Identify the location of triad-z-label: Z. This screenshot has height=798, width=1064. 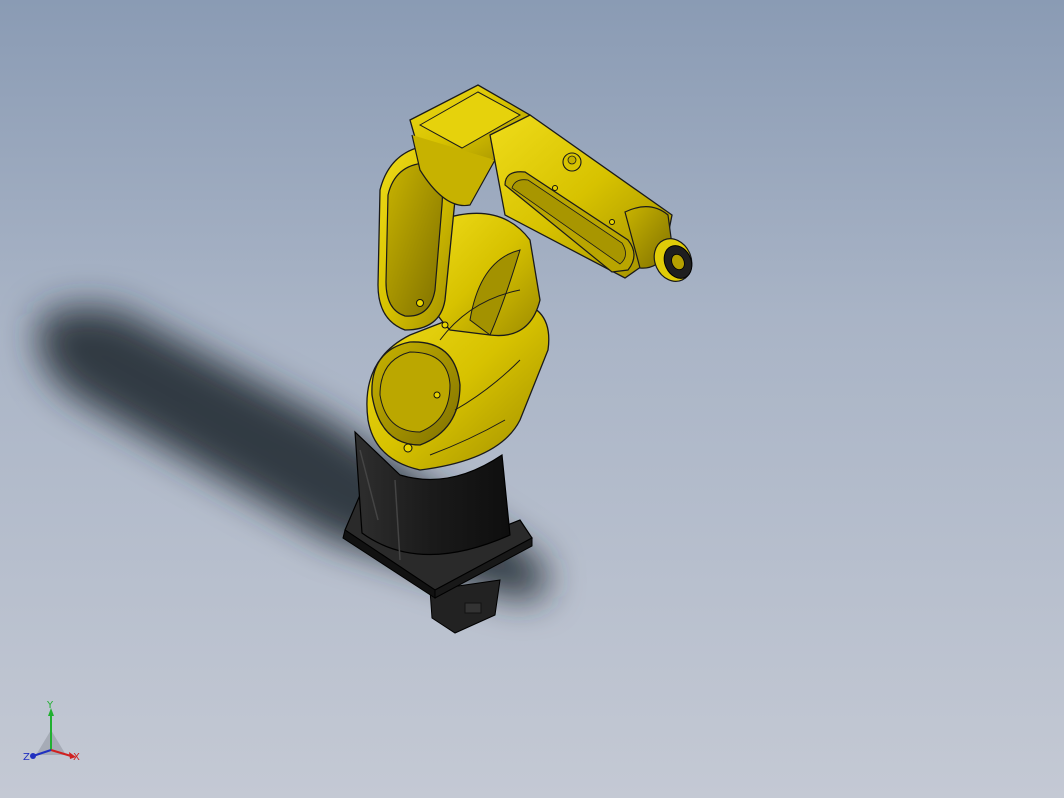
(26, 757).